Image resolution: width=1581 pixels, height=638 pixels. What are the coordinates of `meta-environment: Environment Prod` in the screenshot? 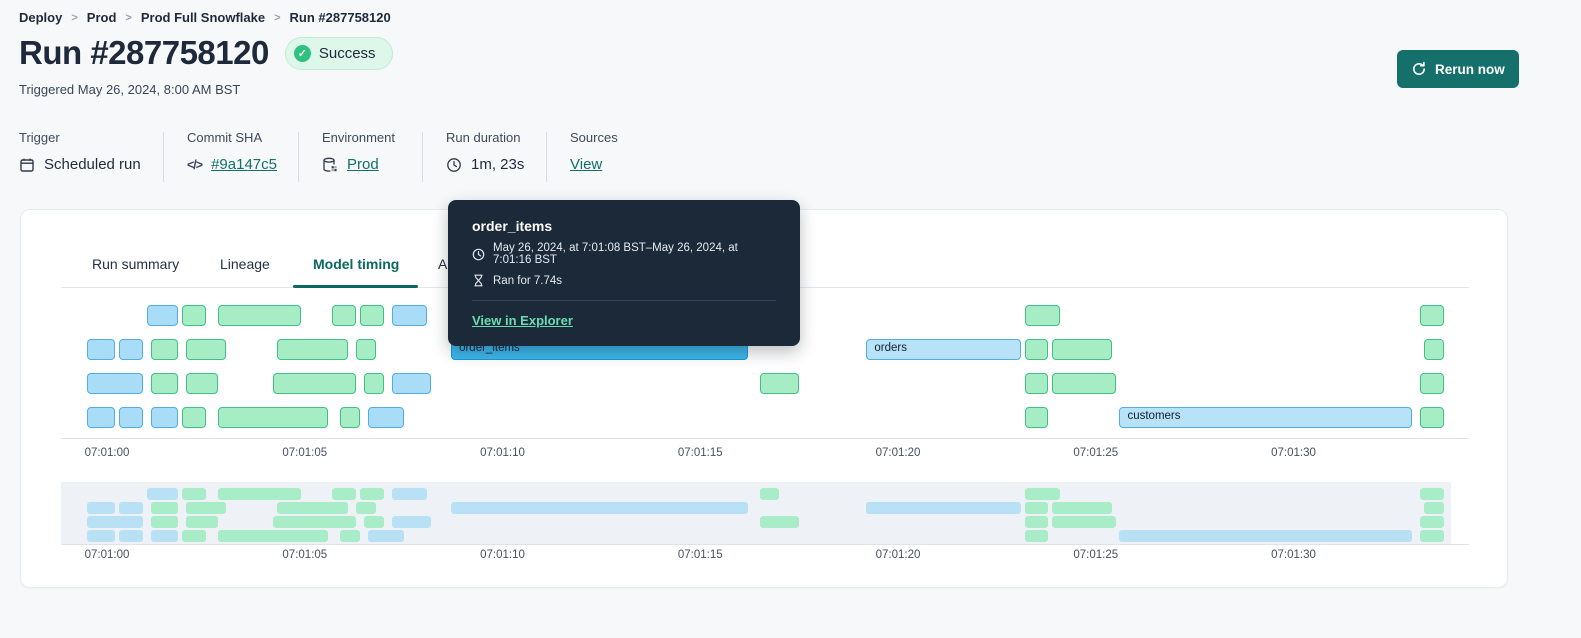 It's located at (358, 151).